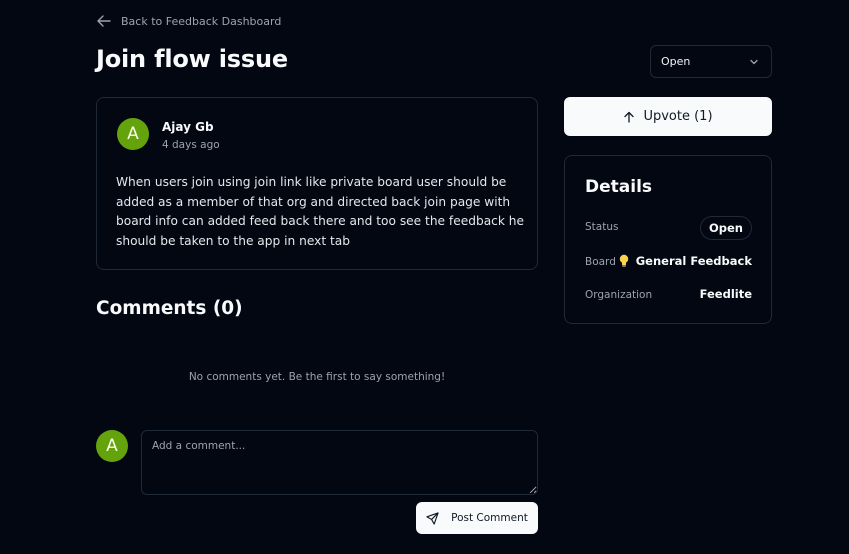 Image resolution: width=849 pixels, height=554 pixels. I want to click on send-icon, so click(432, 518).